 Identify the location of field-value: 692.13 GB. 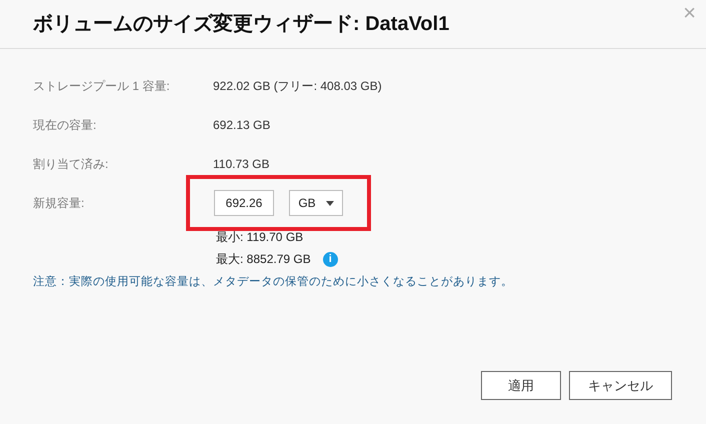
(241, 125).